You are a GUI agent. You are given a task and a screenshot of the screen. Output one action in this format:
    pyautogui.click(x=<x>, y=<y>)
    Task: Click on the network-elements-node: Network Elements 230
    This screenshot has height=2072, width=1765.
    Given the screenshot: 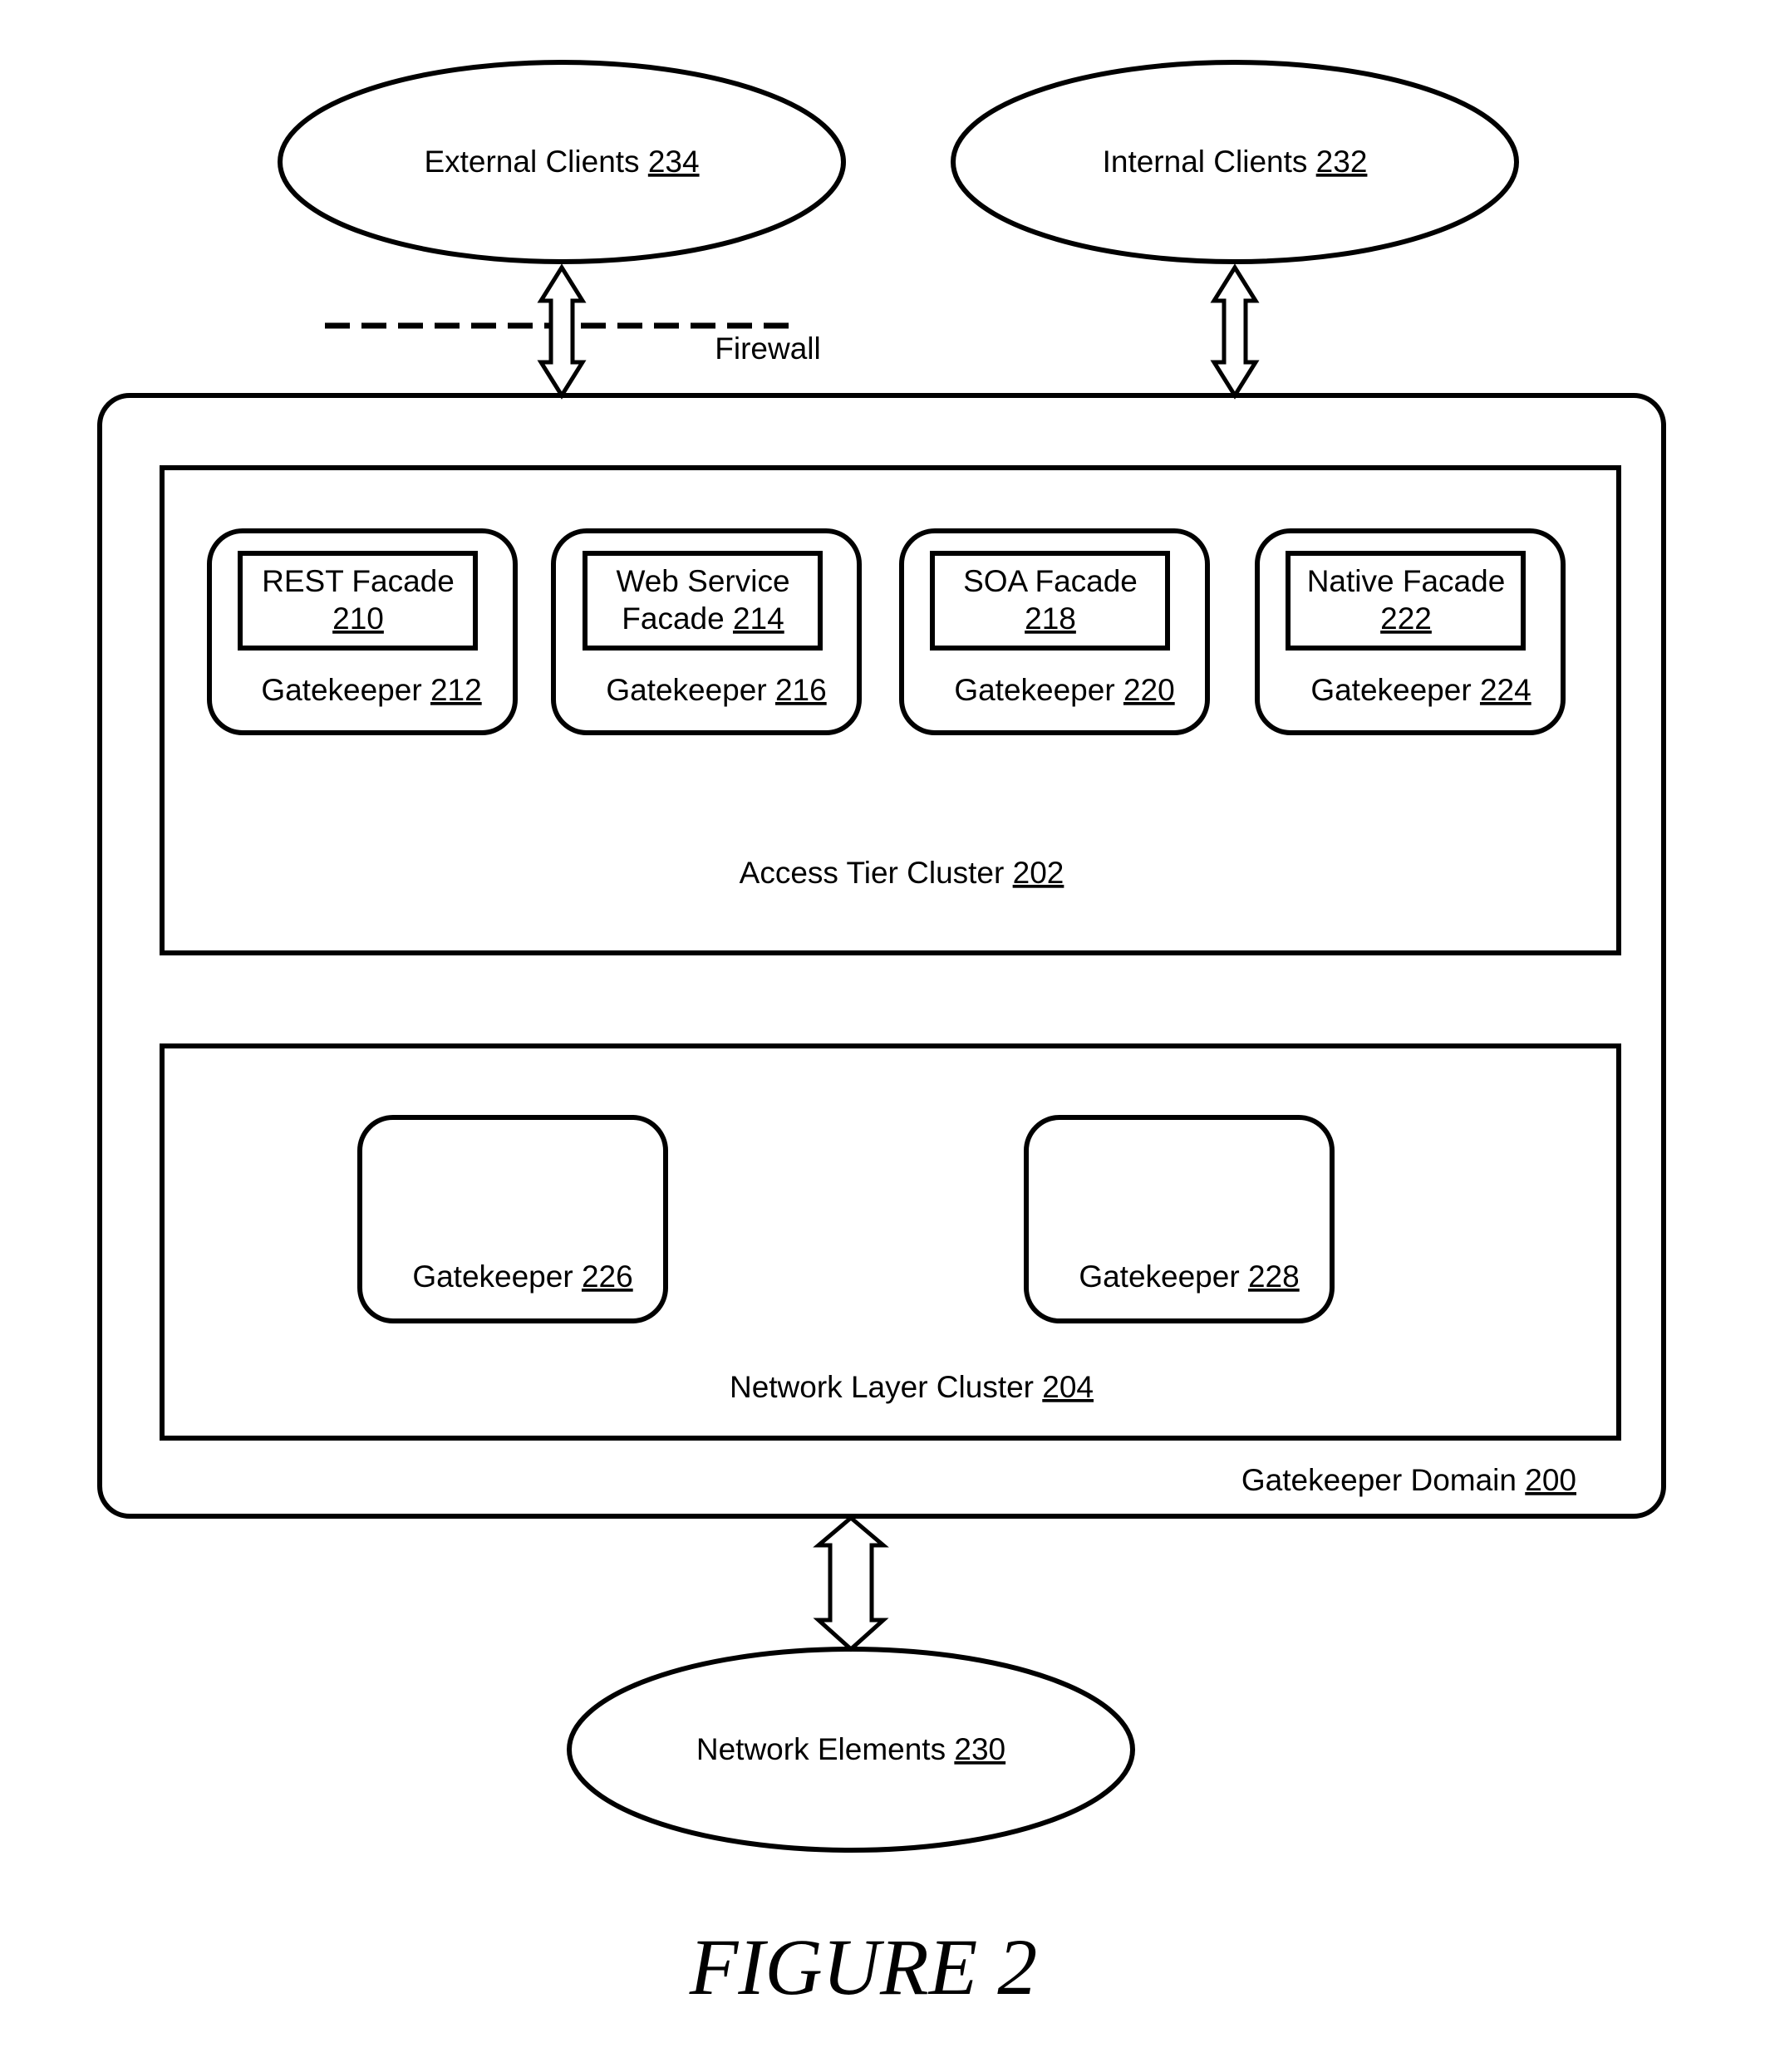 What is the action you would take?
    pyautogui.click(x=851, y=1750)
    